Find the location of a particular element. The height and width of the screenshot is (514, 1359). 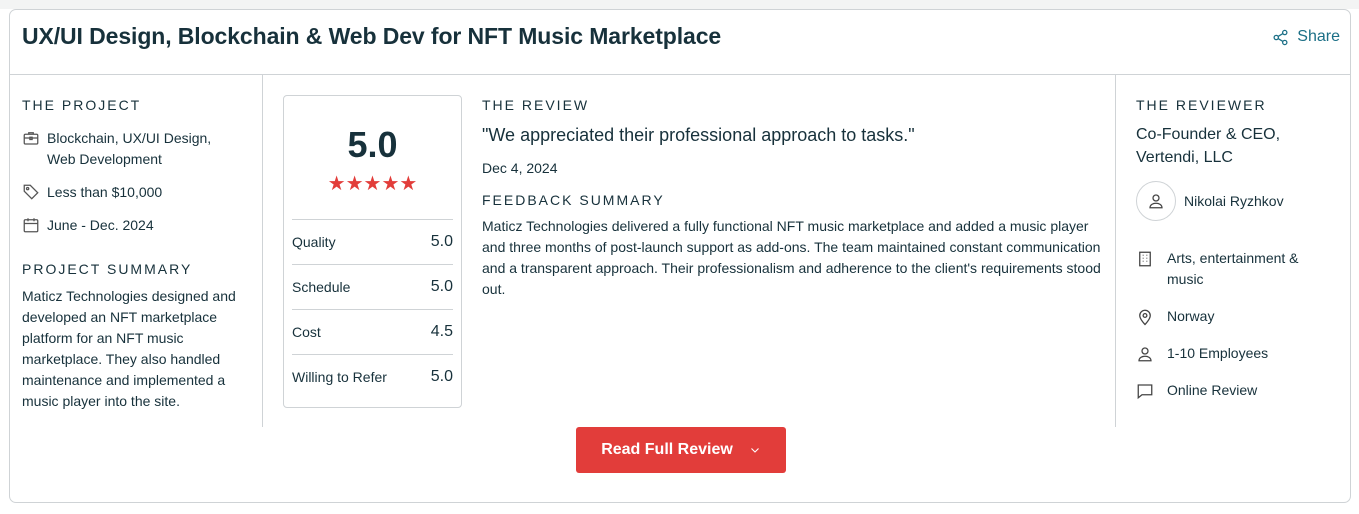

share-button: Share is located at coordinates (1306, 37).